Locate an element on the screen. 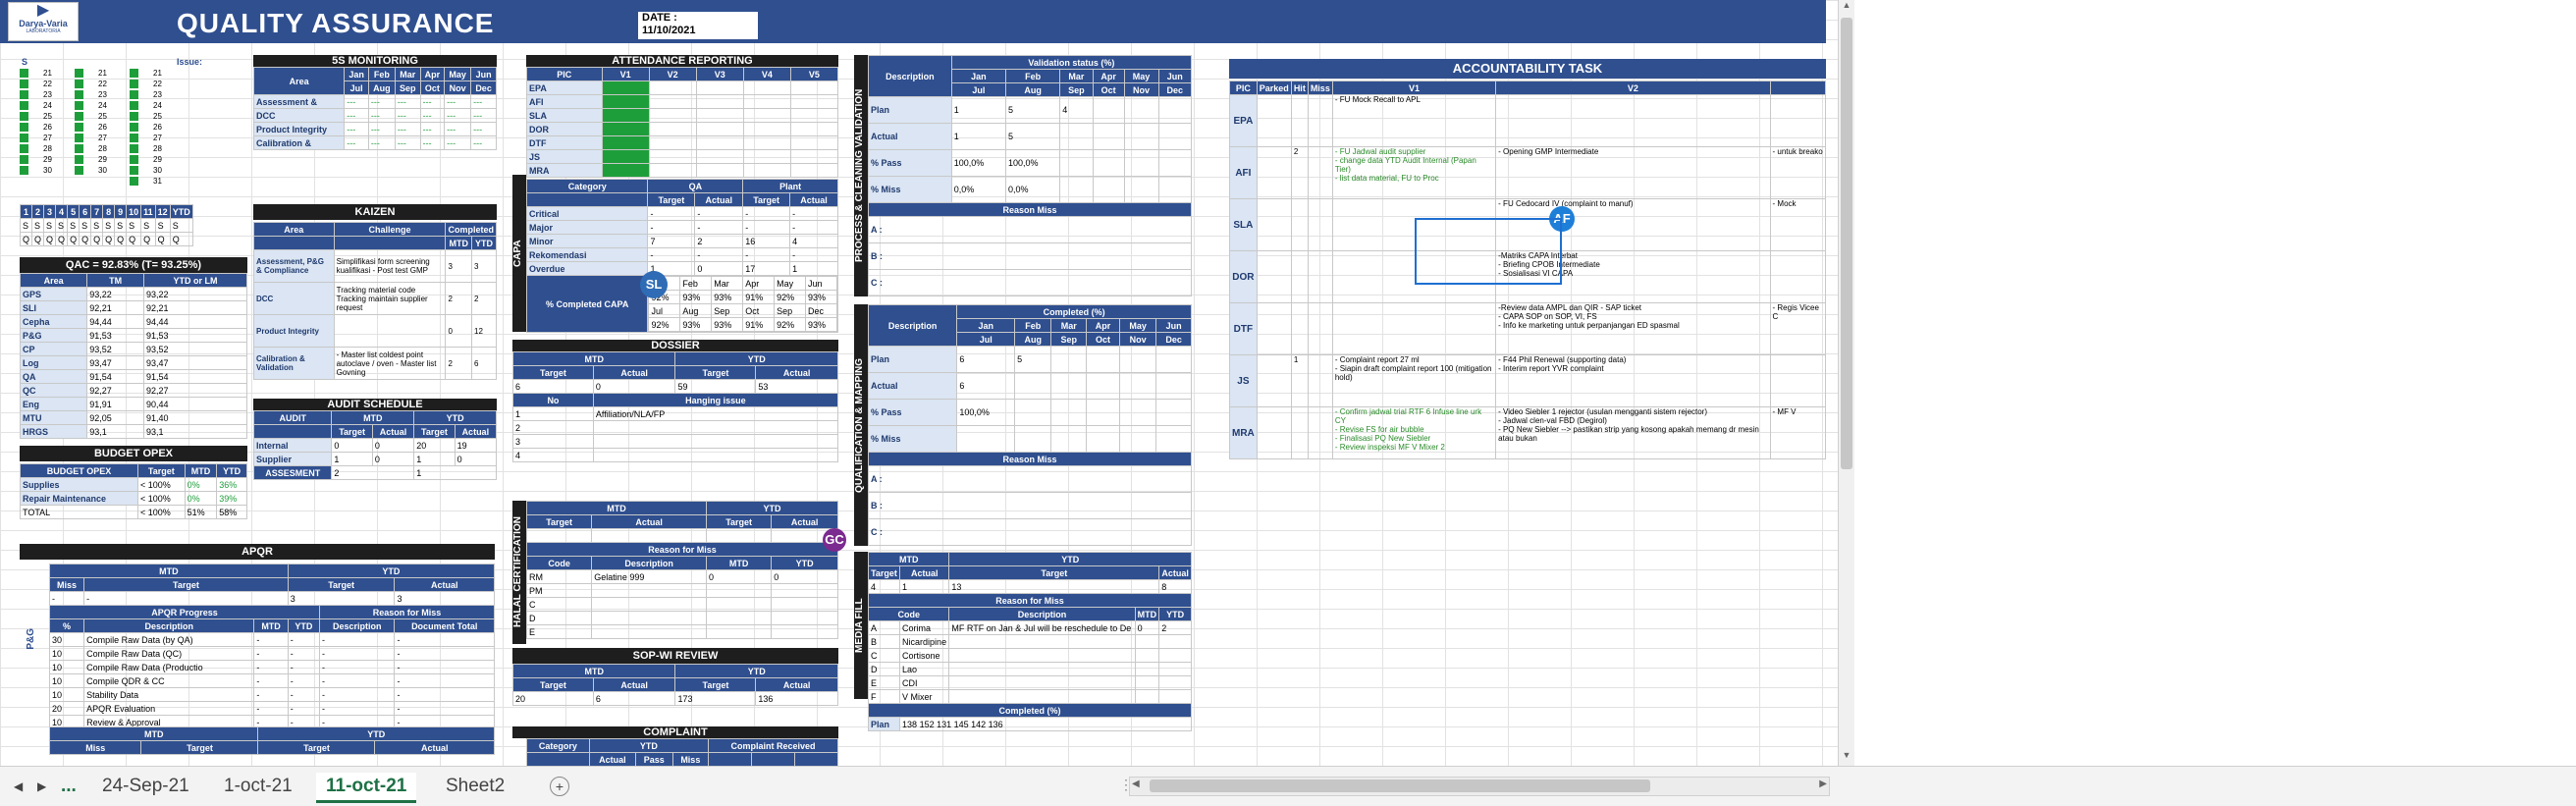 The width and height of the screenshot is (2576, 806). pcv-value: 1 is located at coordinates (978, 136).